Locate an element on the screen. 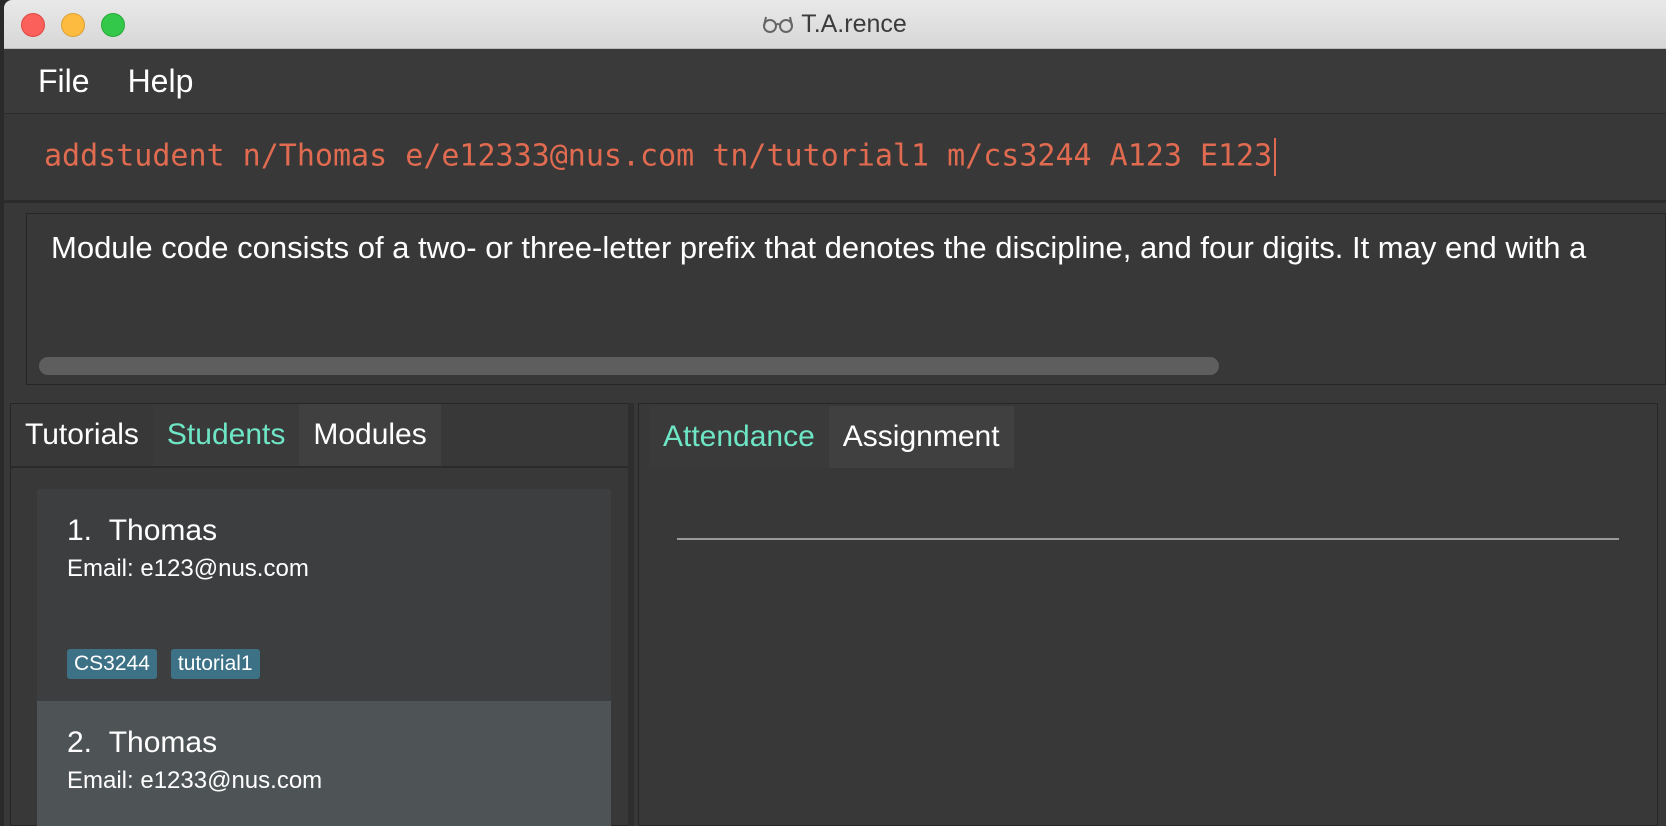 The image size is (1666, 826). tutorial-tag: tutorial1 is located at coordinates (215, 664).